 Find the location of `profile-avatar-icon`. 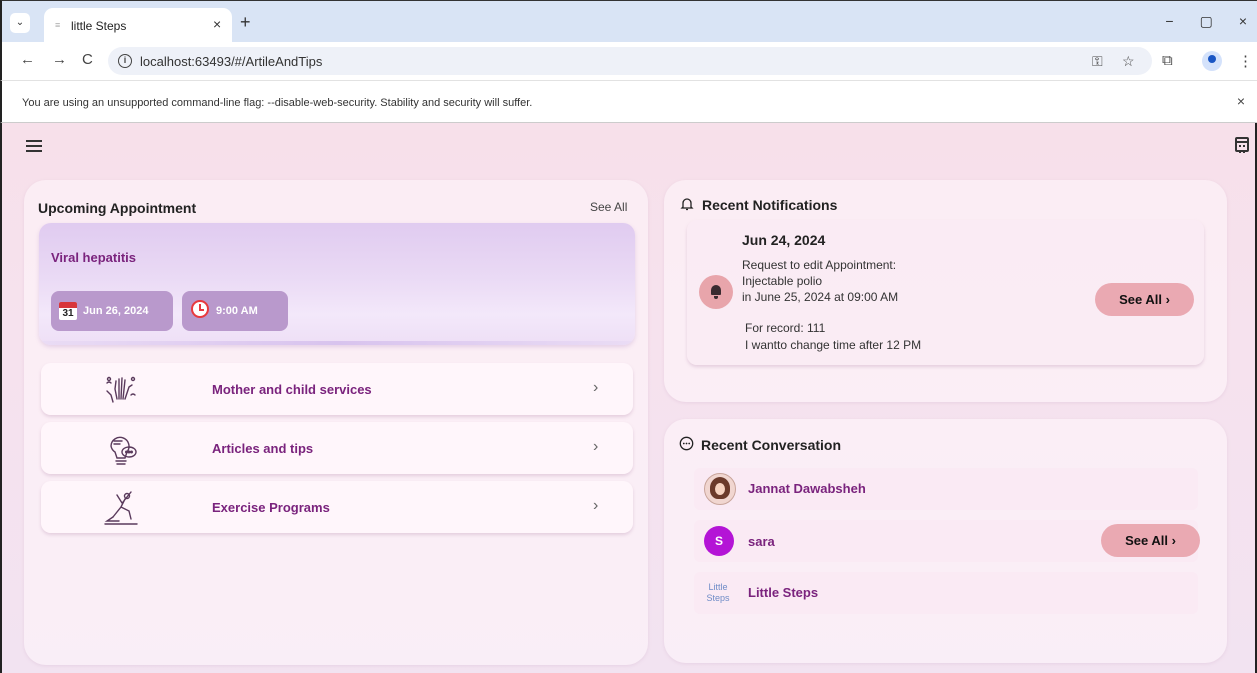

profile-avatar-icon is located at coordinates (1212, 61).